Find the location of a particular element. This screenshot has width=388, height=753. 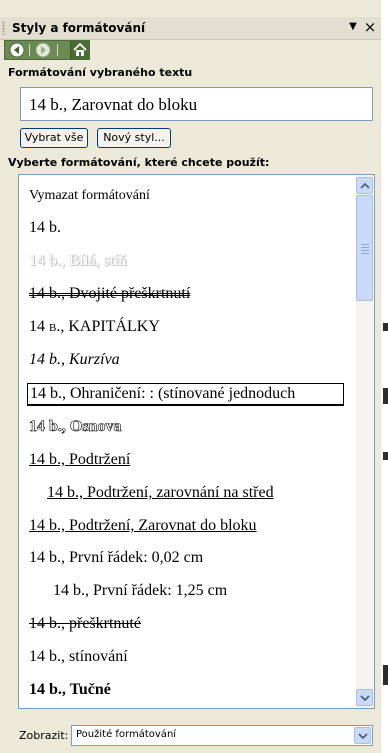

show-label: Zobrazit: is located at coordinates (44, 735).